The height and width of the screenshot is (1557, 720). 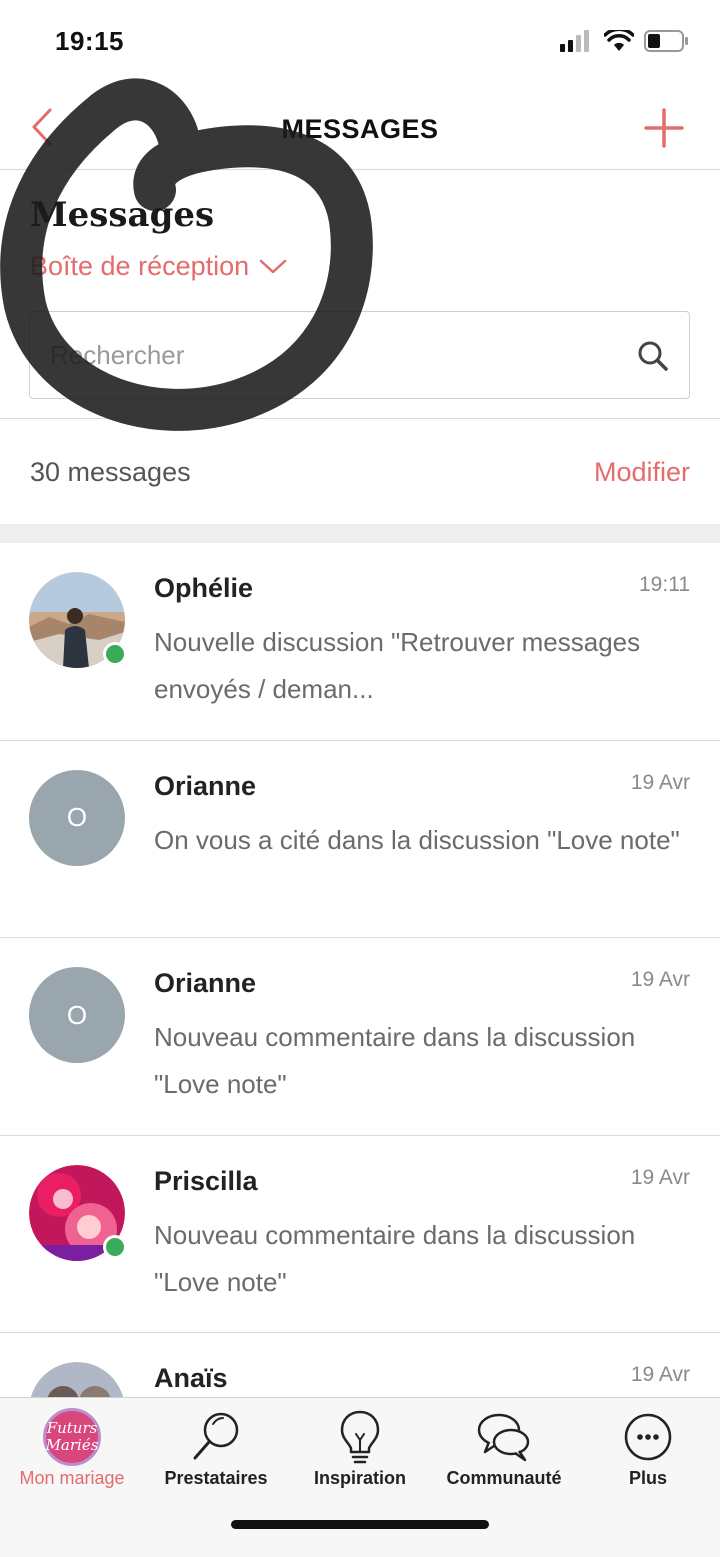 What do you see at coordinates (72, 1428) in the screenshot?
I see `logo-line-1: Futurs` at bounding box center [72, 1428].